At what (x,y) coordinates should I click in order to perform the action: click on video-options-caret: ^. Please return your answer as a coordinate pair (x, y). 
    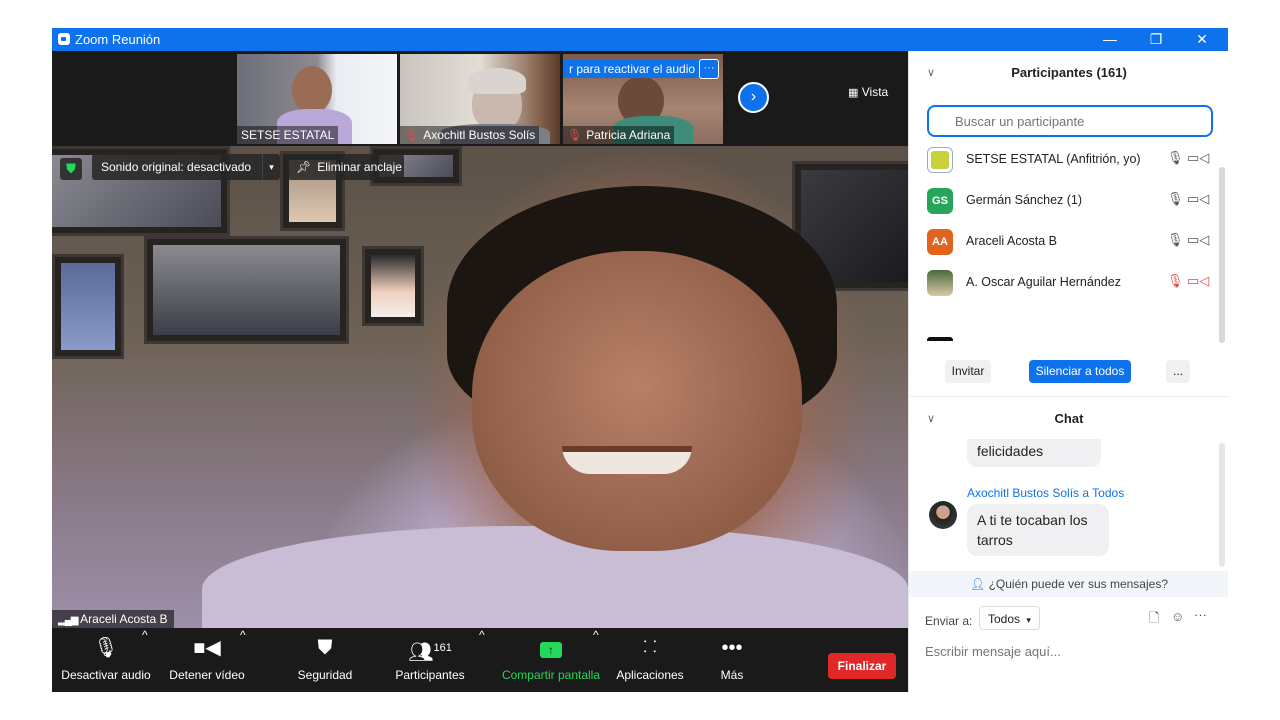
    Looking at the image, I should click on (243, 660).